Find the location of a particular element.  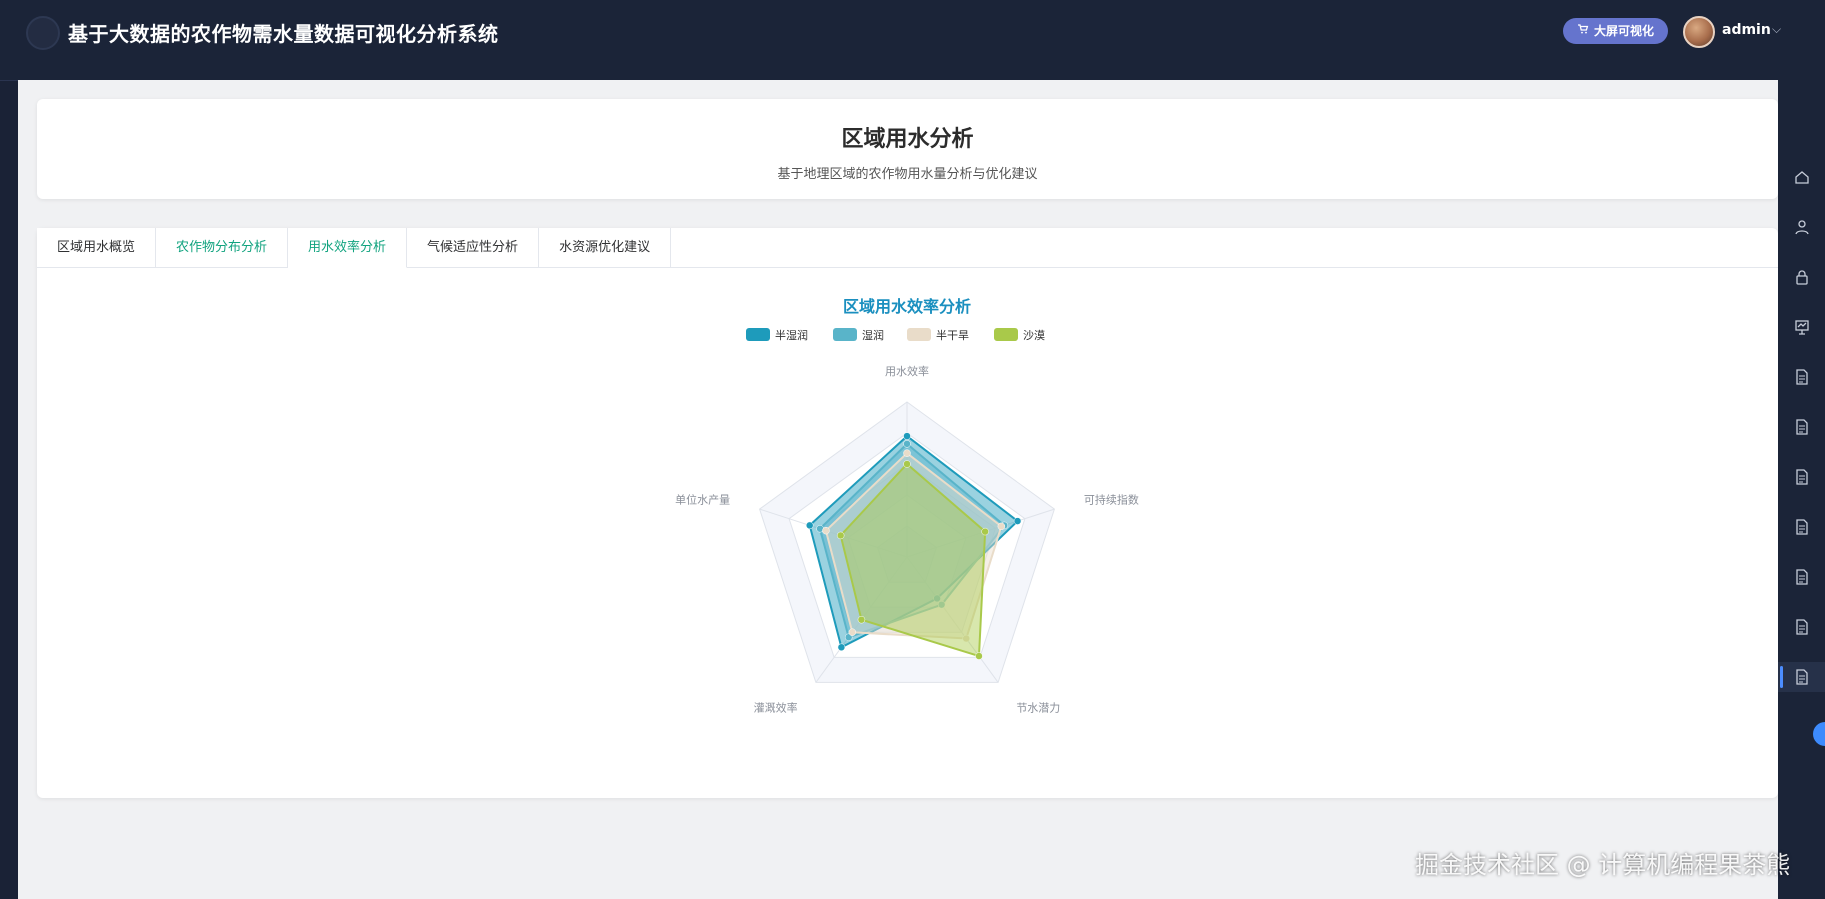

legend-label: 半湿润 is located at coordinates (791, 335).